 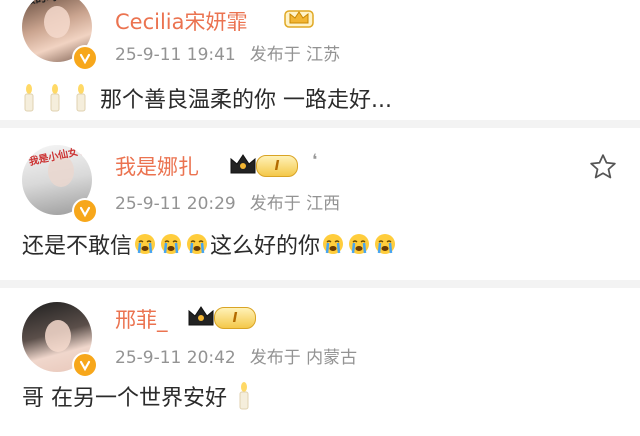 I want to click on comment-body: 哥 在另一个世界安好, so click(x=124, y=398).